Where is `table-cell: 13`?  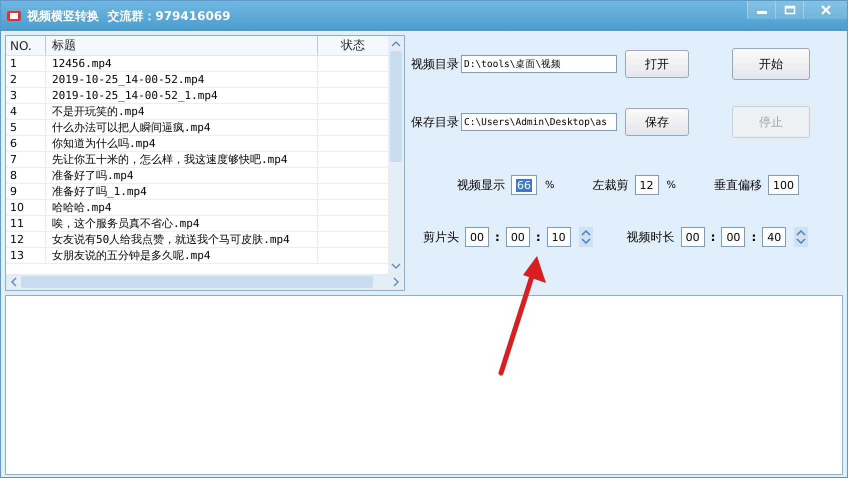 table-cell: 13 is located at coordinates (26, 255).